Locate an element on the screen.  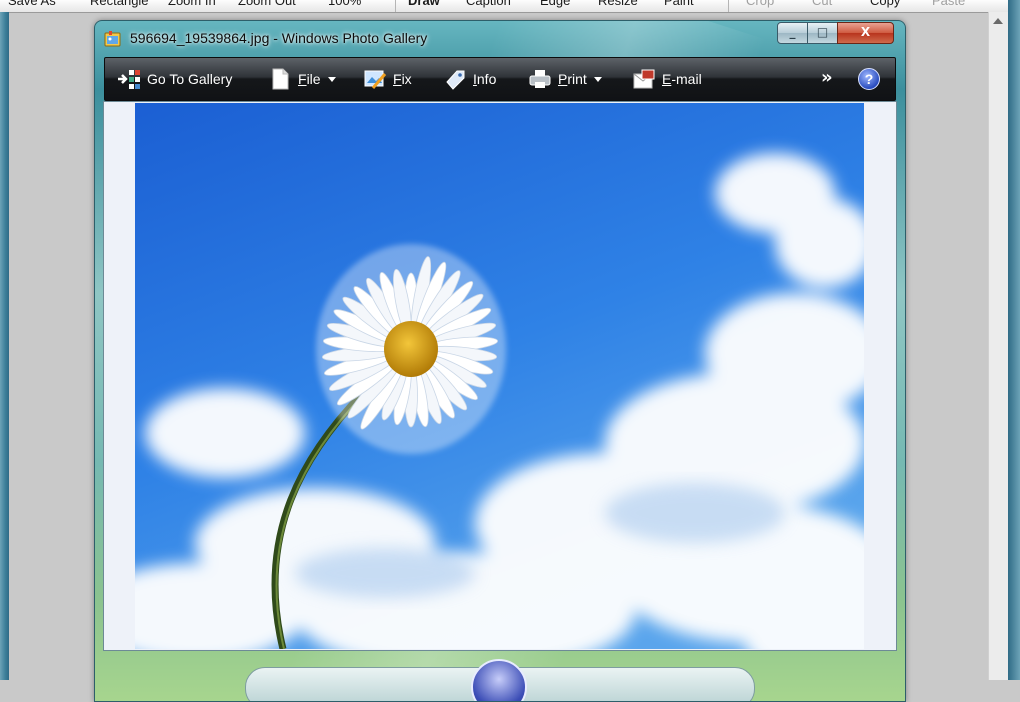
host-toolbar-item: Save As is located at coordinates (32, 4).